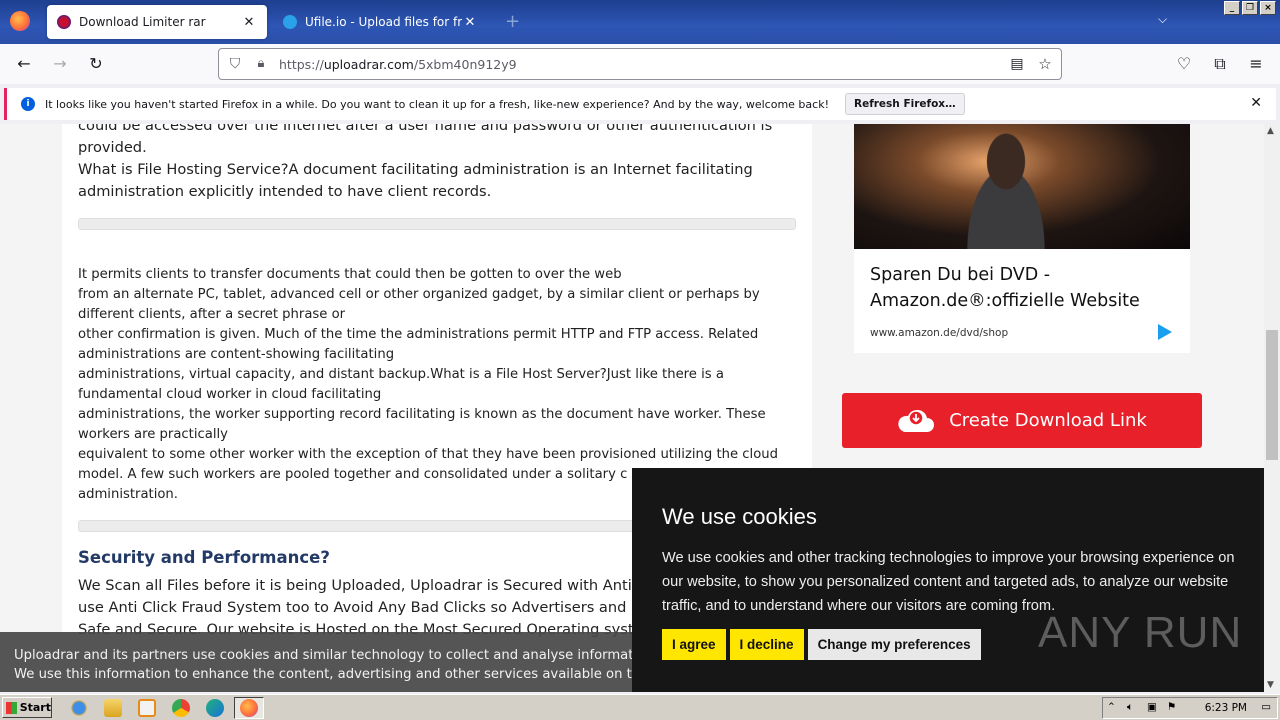 The width and height of the screenshot is (1280, 720). I want to click on decline-button: I decline, so click(766, 644).